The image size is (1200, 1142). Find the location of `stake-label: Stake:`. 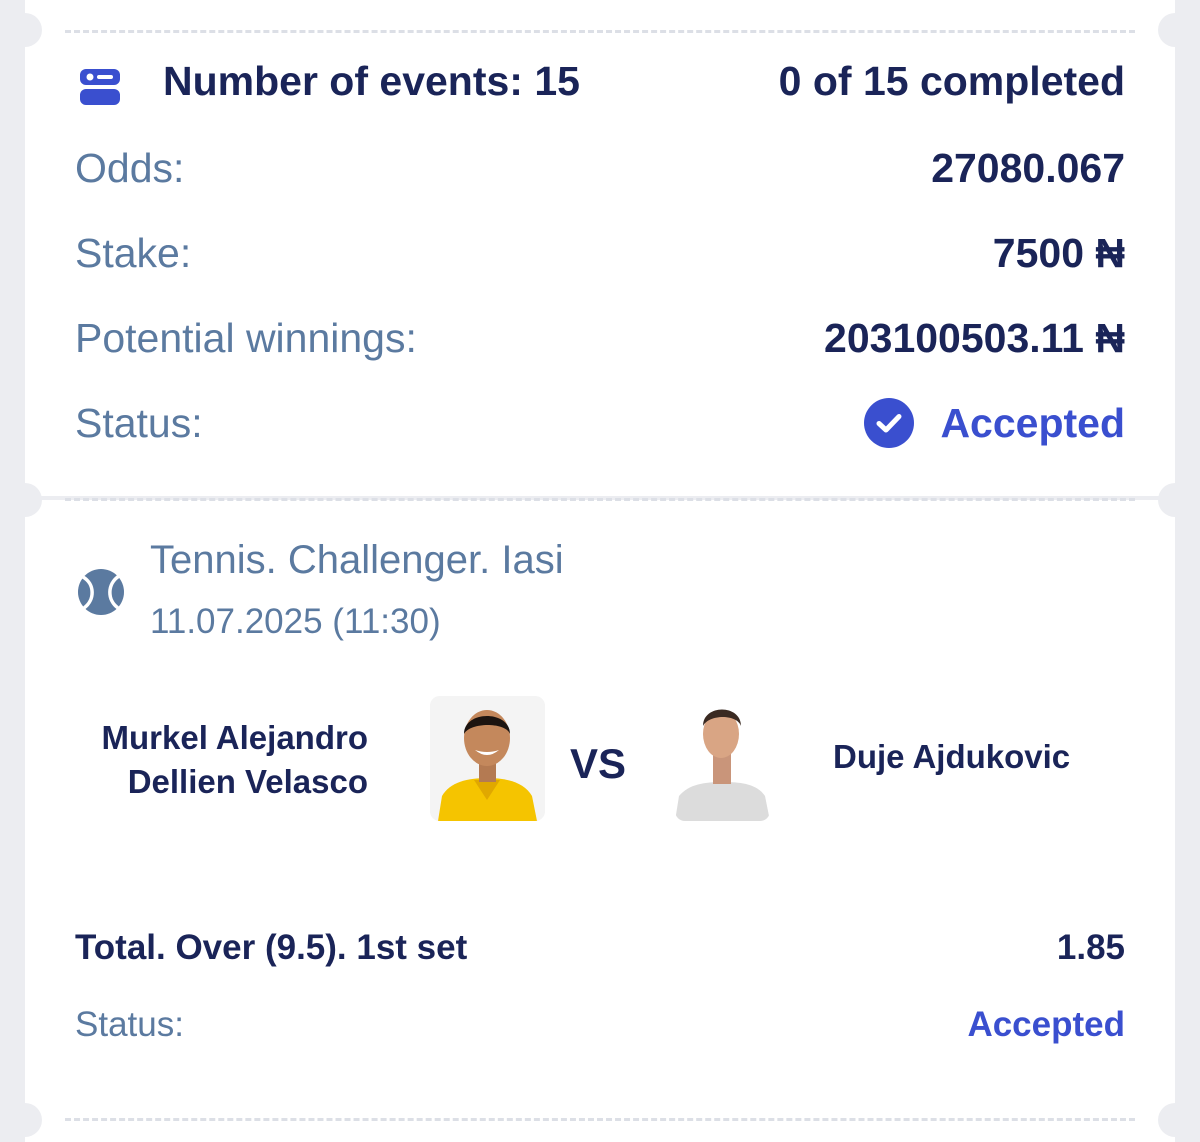

stake-label: Stake: is located at coordinates (133, 253).